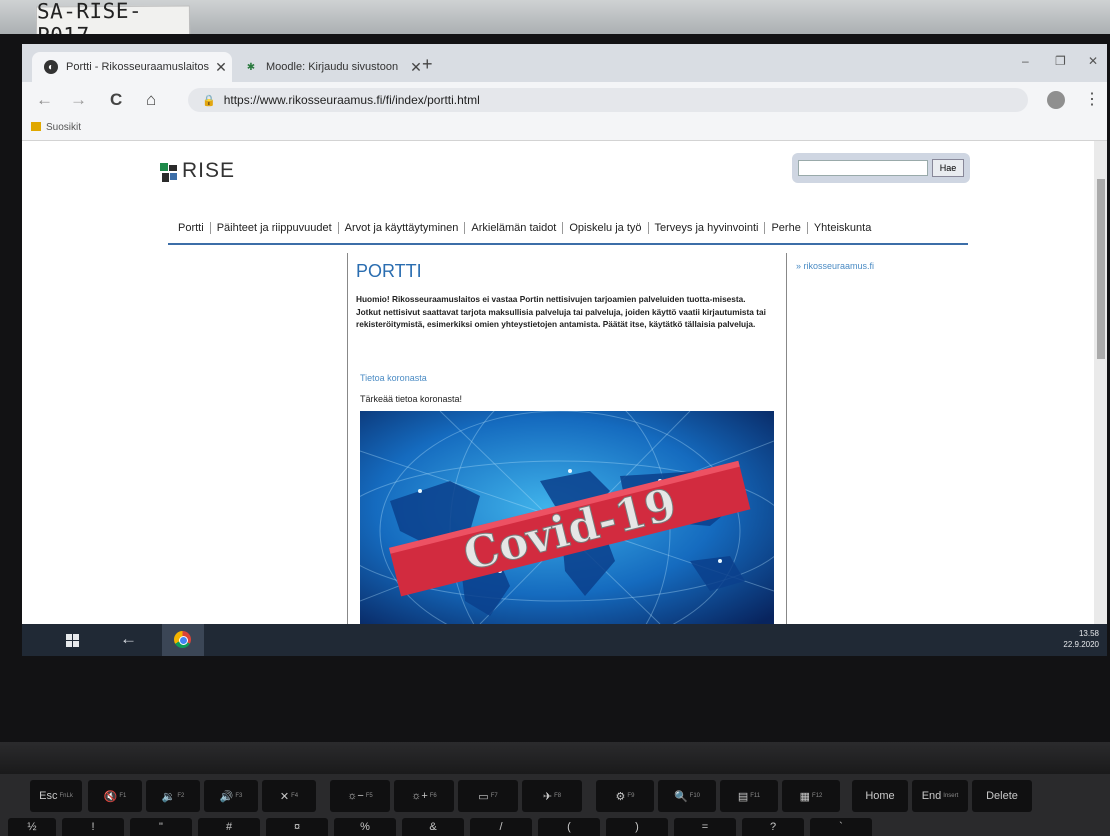 The width and height of the screenshot is (1110, 836). I want to click on key-6: &, so click(433, 827).